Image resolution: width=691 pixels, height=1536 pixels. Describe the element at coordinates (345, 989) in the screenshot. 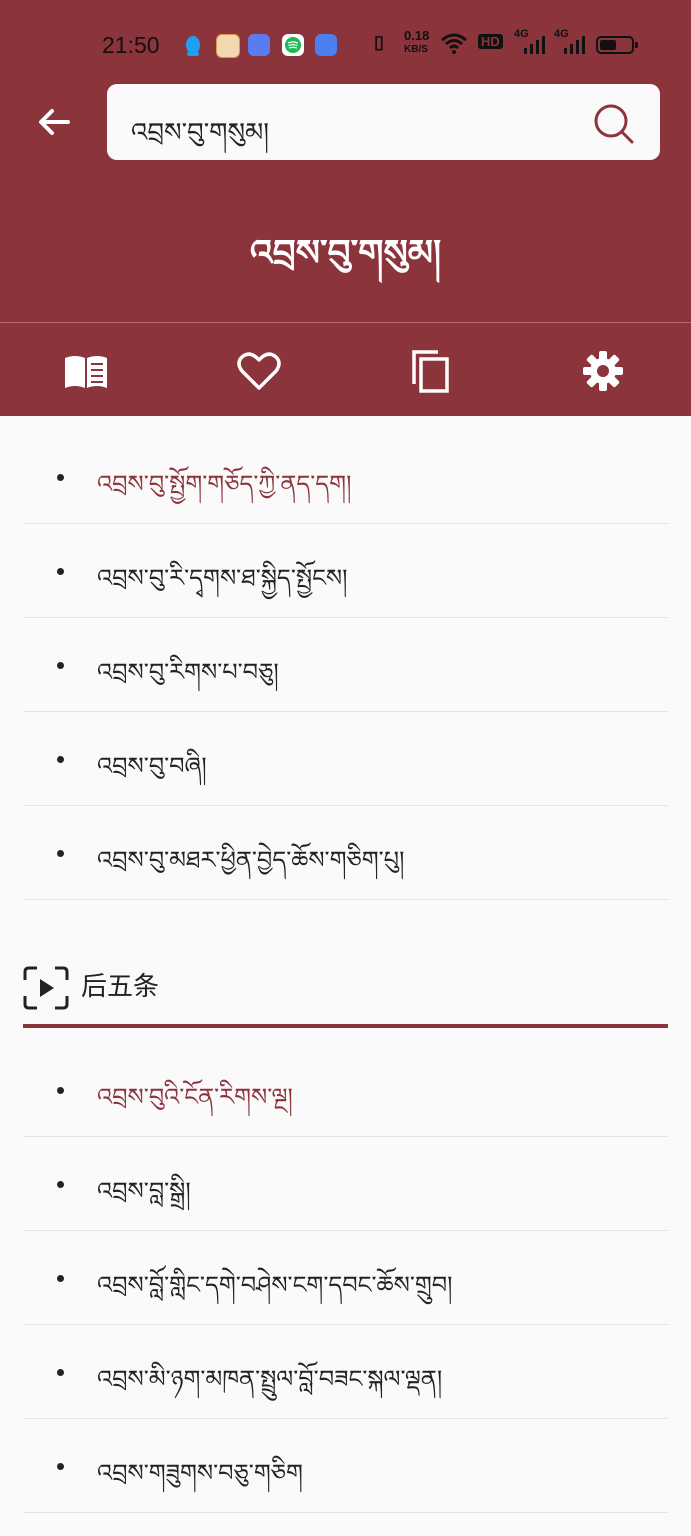

I see `section-header: 后五条` at that location.